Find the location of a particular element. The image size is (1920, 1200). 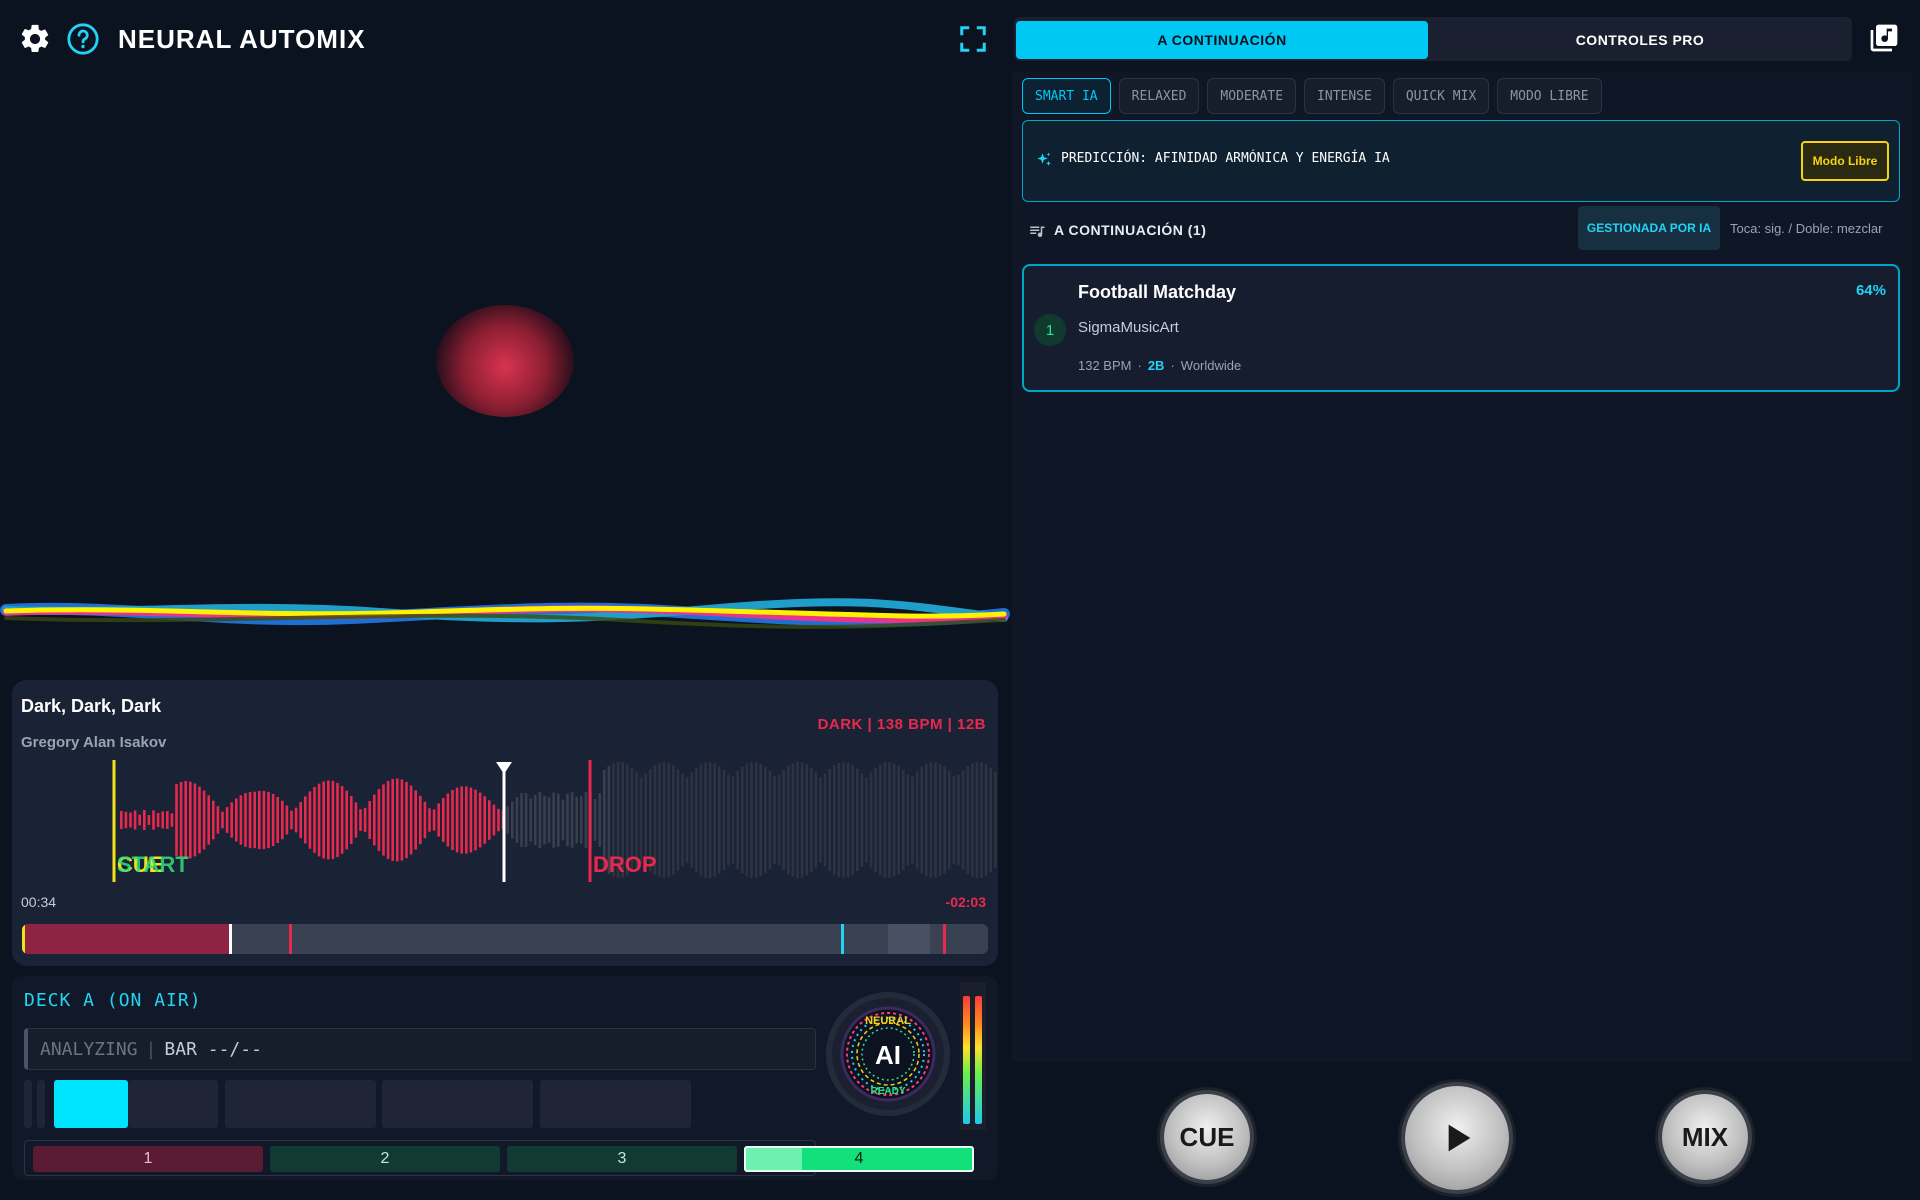

tab-a-continuacion: A CONTINUACIÓN is located at coordinates (1222, 40).